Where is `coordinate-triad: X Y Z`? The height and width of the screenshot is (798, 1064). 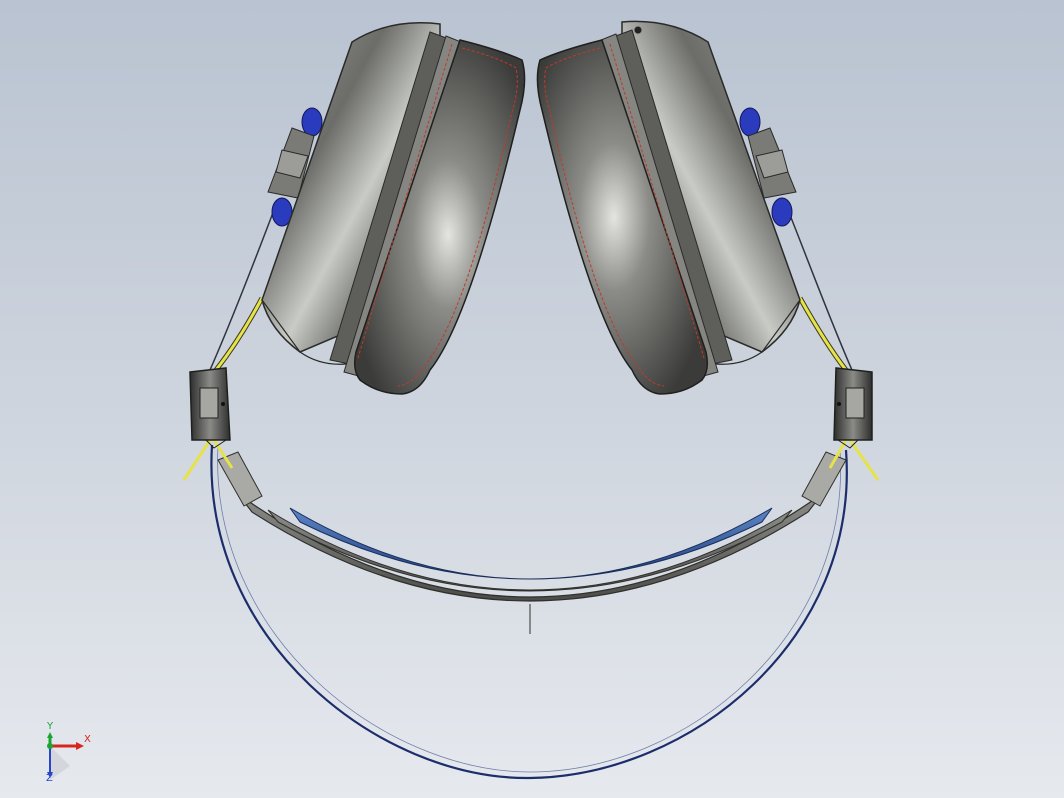 coordinate-triad: X Y Z is located at coordinates (70, 754).